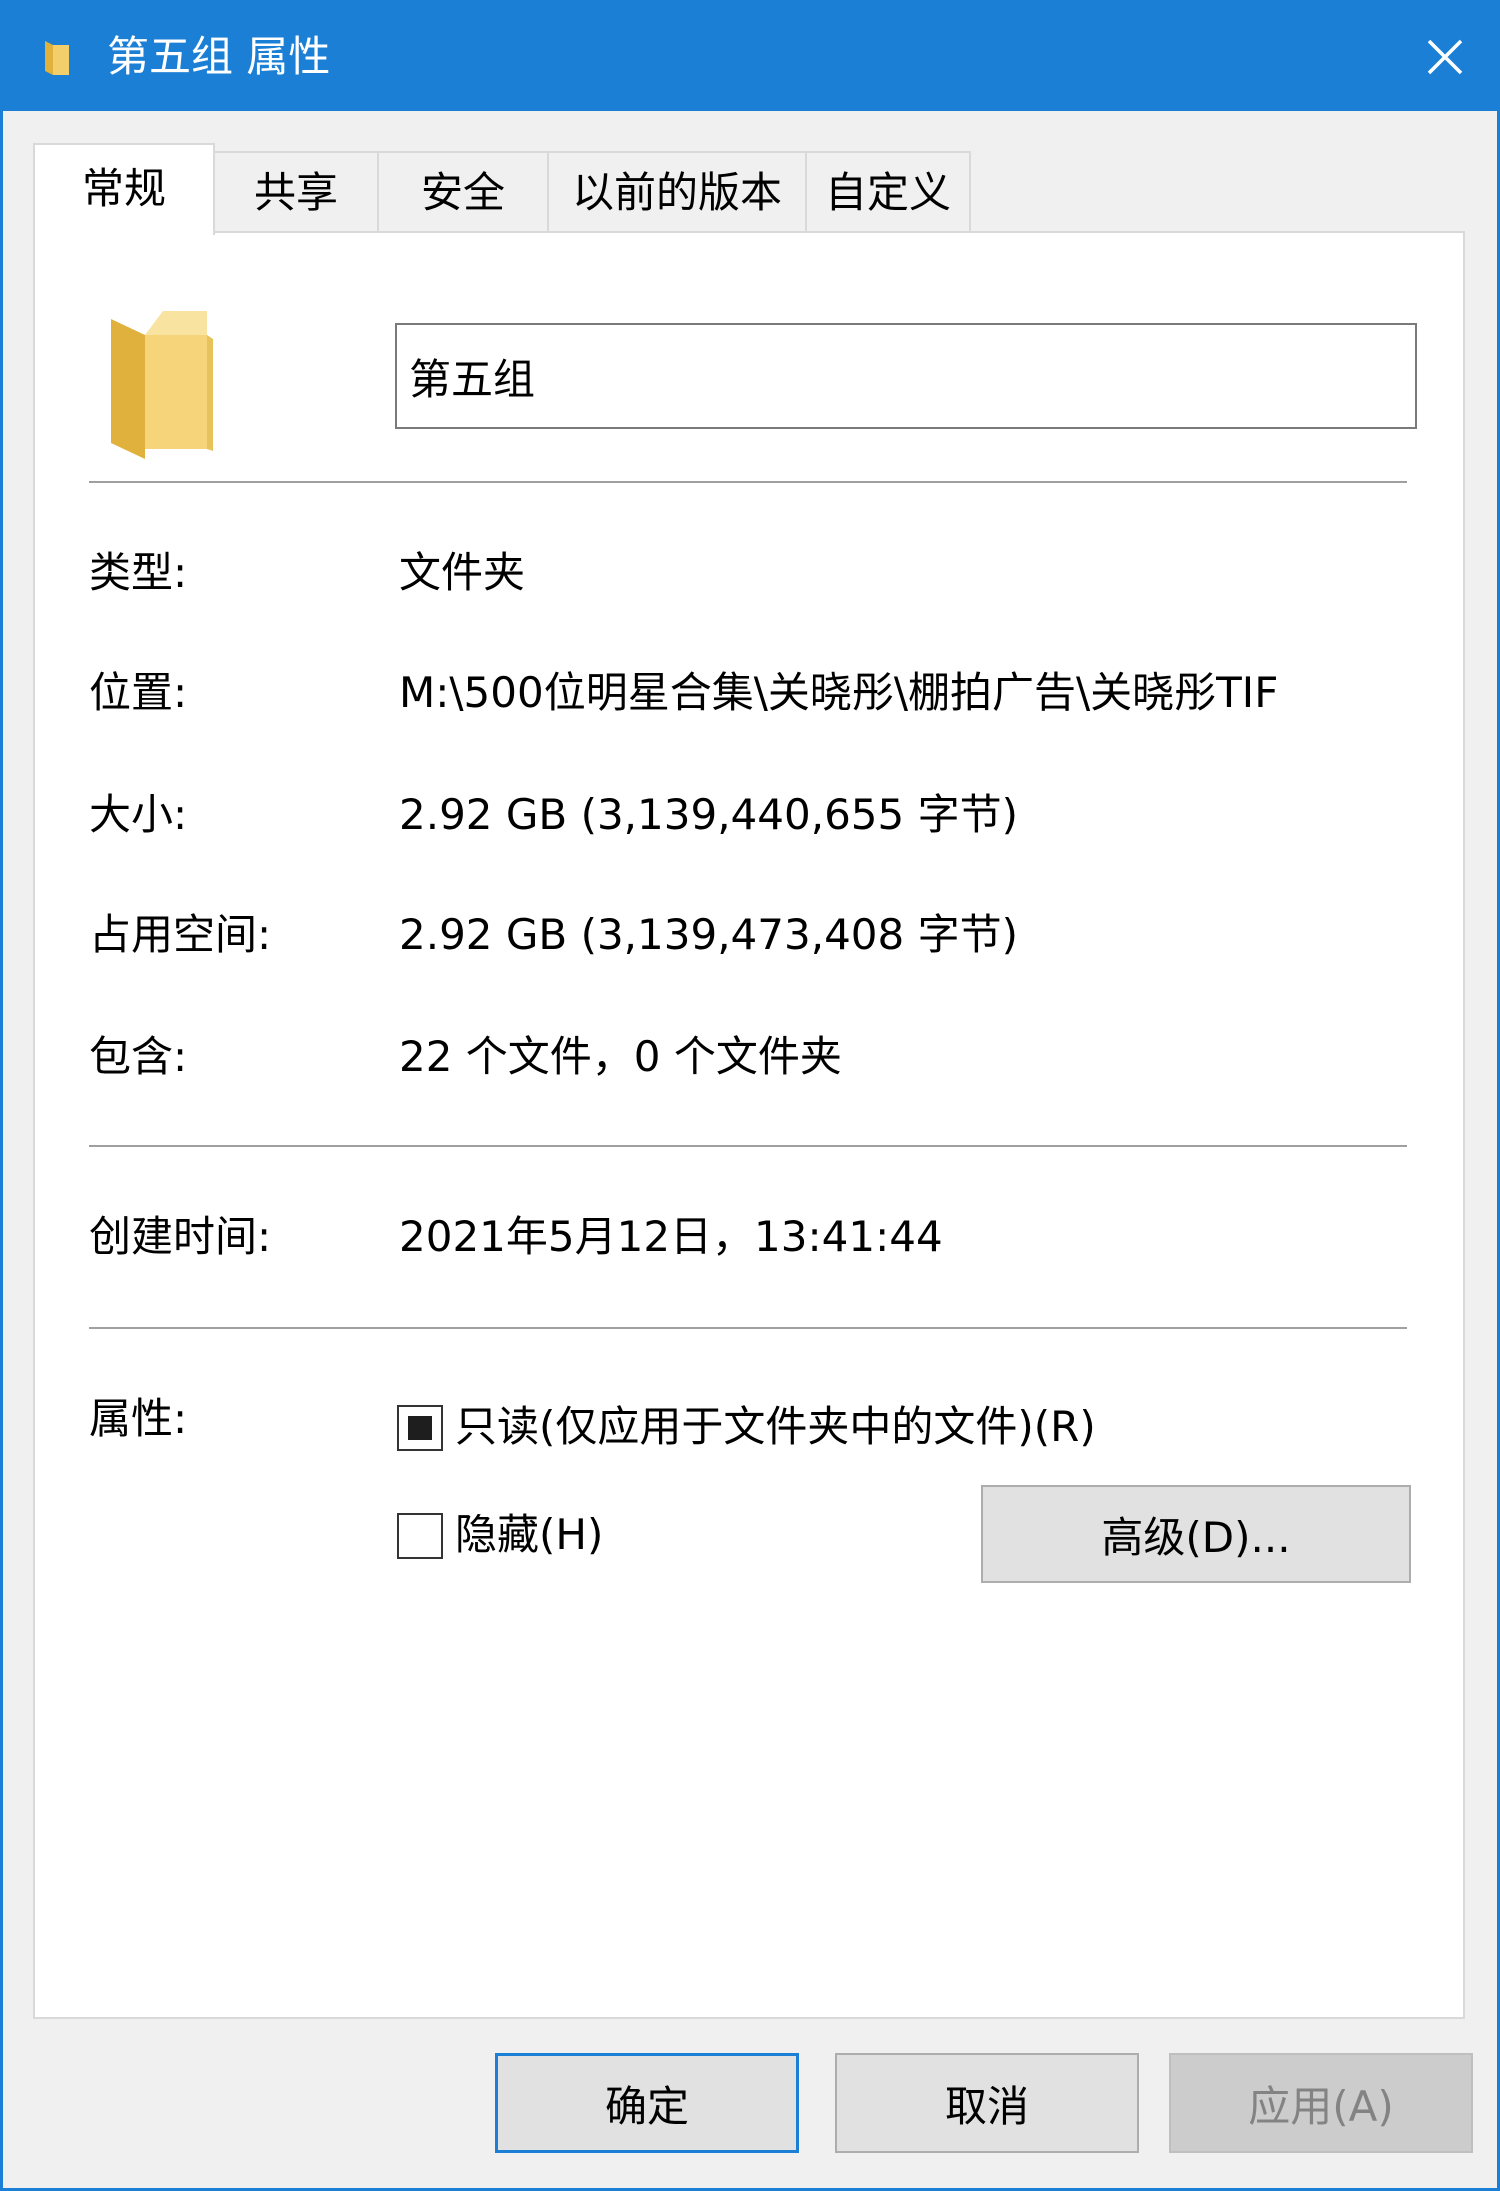  I want to click on hidden-label: 隐藏(H), so click(529, 1535).